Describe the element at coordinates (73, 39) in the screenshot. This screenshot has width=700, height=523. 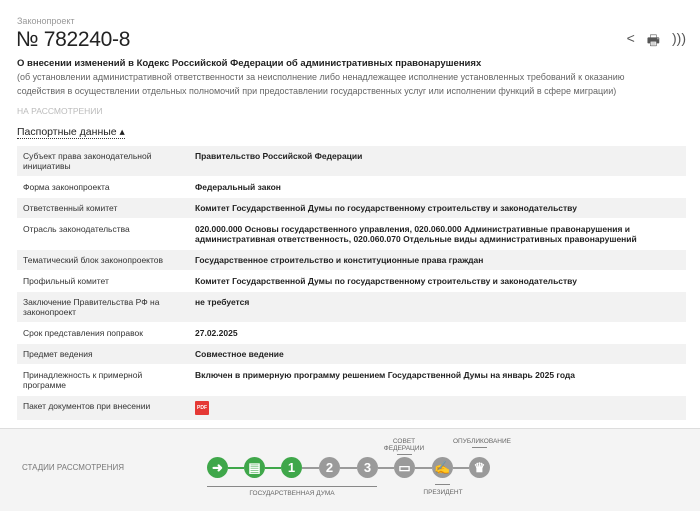
I see `bill-number: № 782240-8` at that location.